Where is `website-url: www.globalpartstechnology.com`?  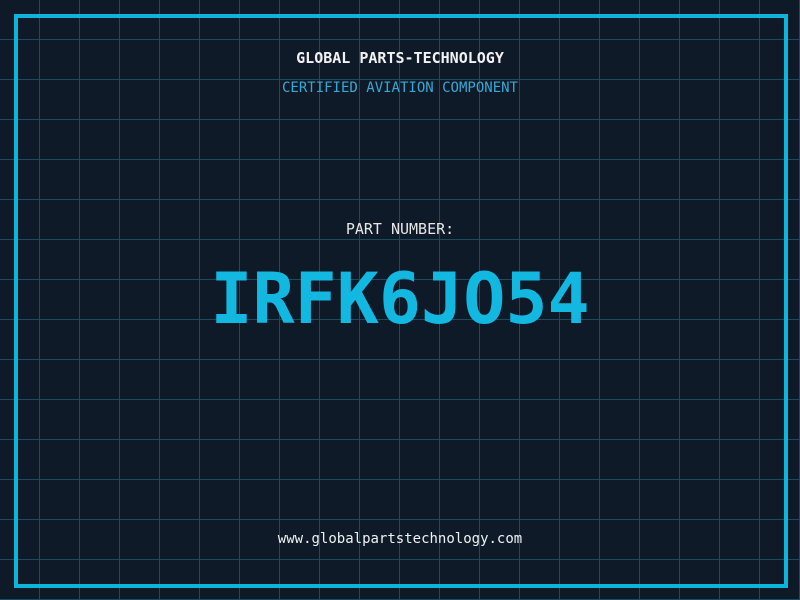 website-url: www.globalpartstechnology.com is located at coordinates (400, 539).